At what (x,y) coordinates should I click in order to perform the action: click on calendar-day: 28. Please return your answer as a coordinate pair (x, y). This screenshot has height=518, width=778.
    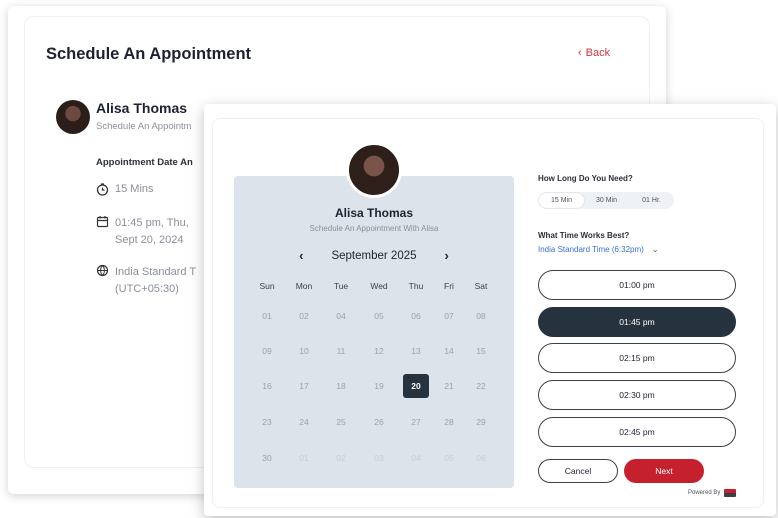
    Looking at the image, I should click on (449, 422).